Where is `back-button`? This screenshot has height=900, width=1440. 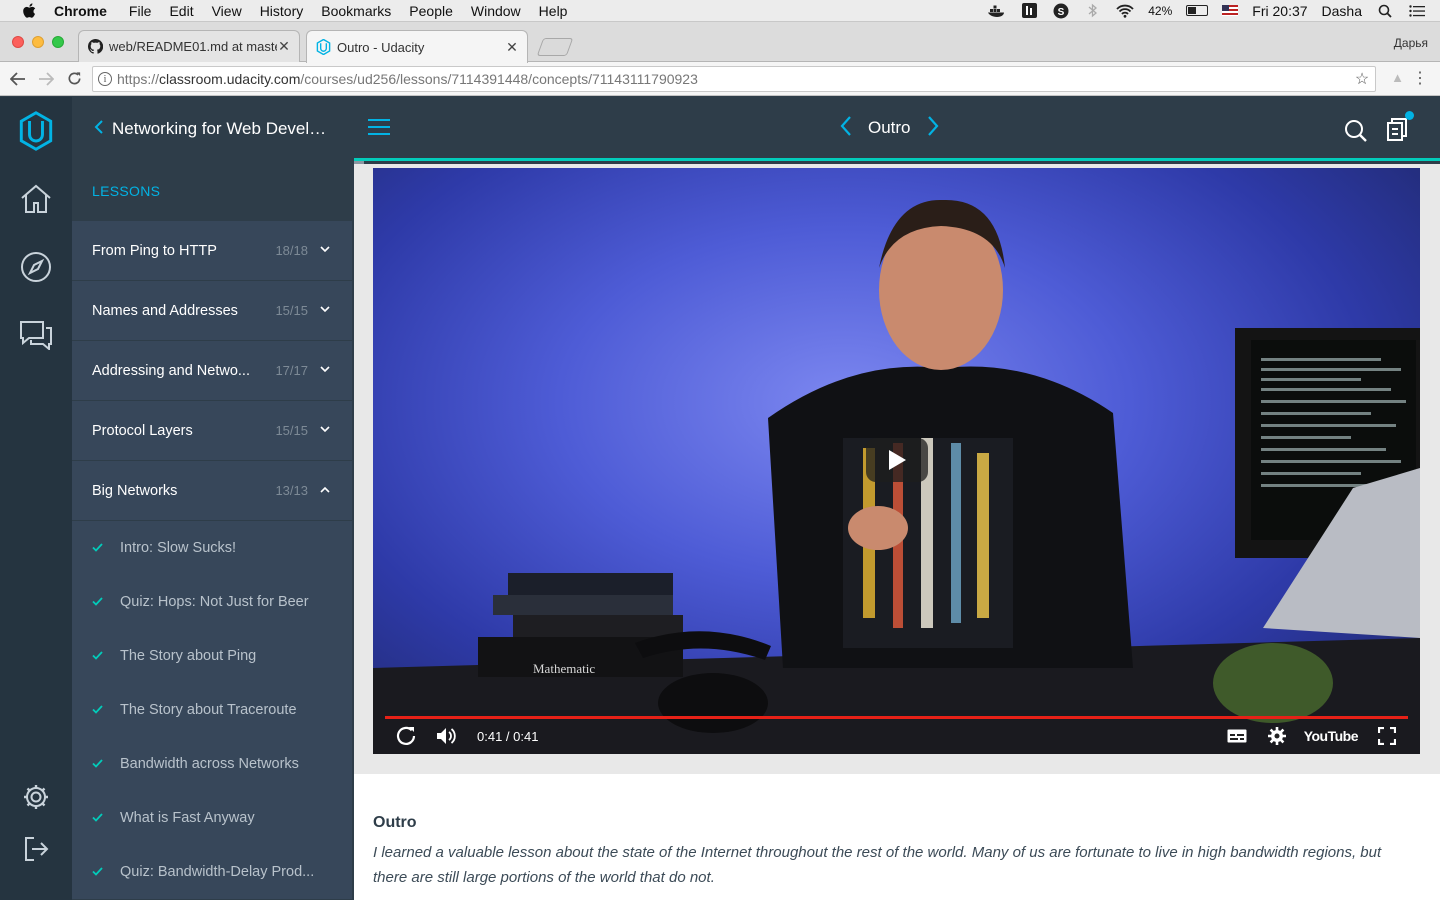 back-button is located at coordinates (18, 79).